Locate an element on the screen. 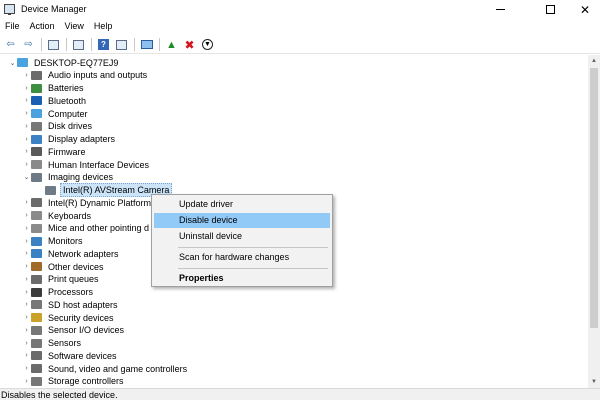  tree-item: › Processors is located at coordinates (58, 292).